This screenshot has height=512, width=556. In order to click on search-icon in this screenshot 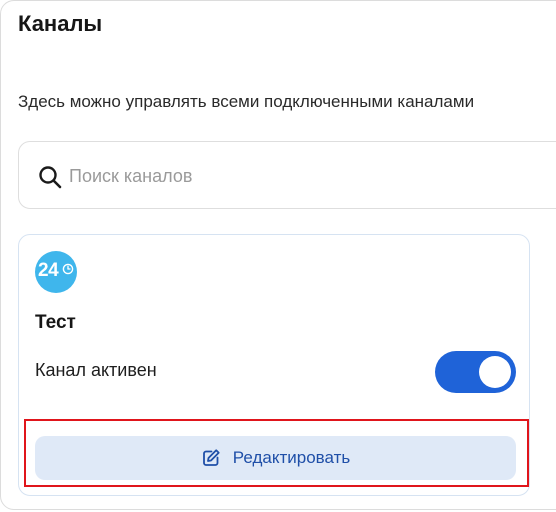, I will do `click(50, 177)`.